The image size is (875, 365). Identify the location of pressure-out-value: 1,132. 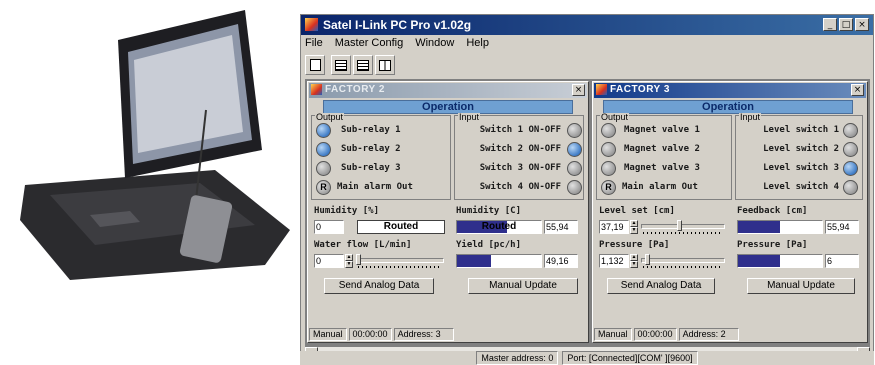
(614, 261).